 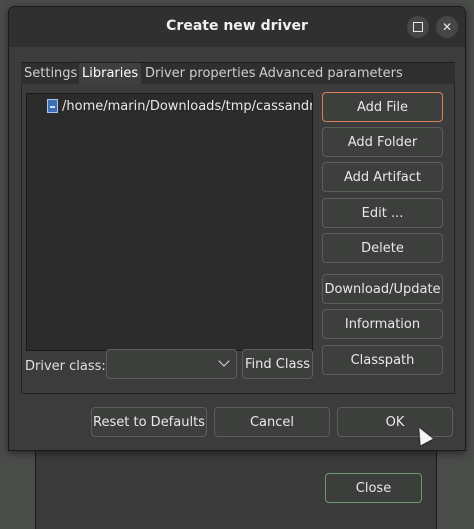 I want to click on ok-button: OK, so click(x=395, y=422).